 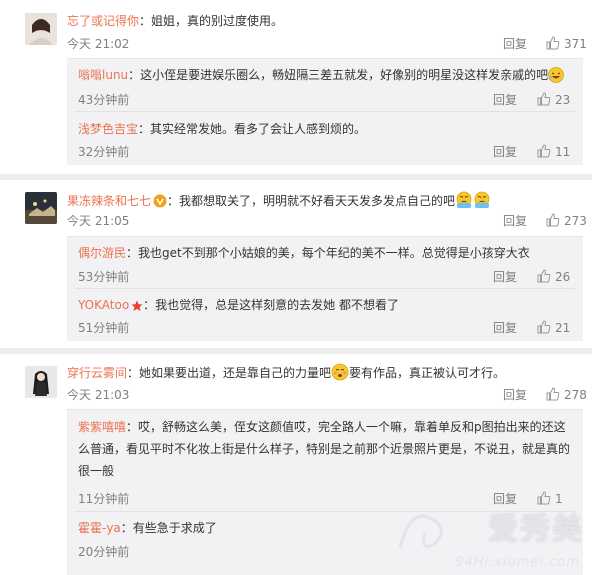 I want to click on reply-text: ：其实经常发她。看多了会让人感到烦的。, so click(x=252, y=129).